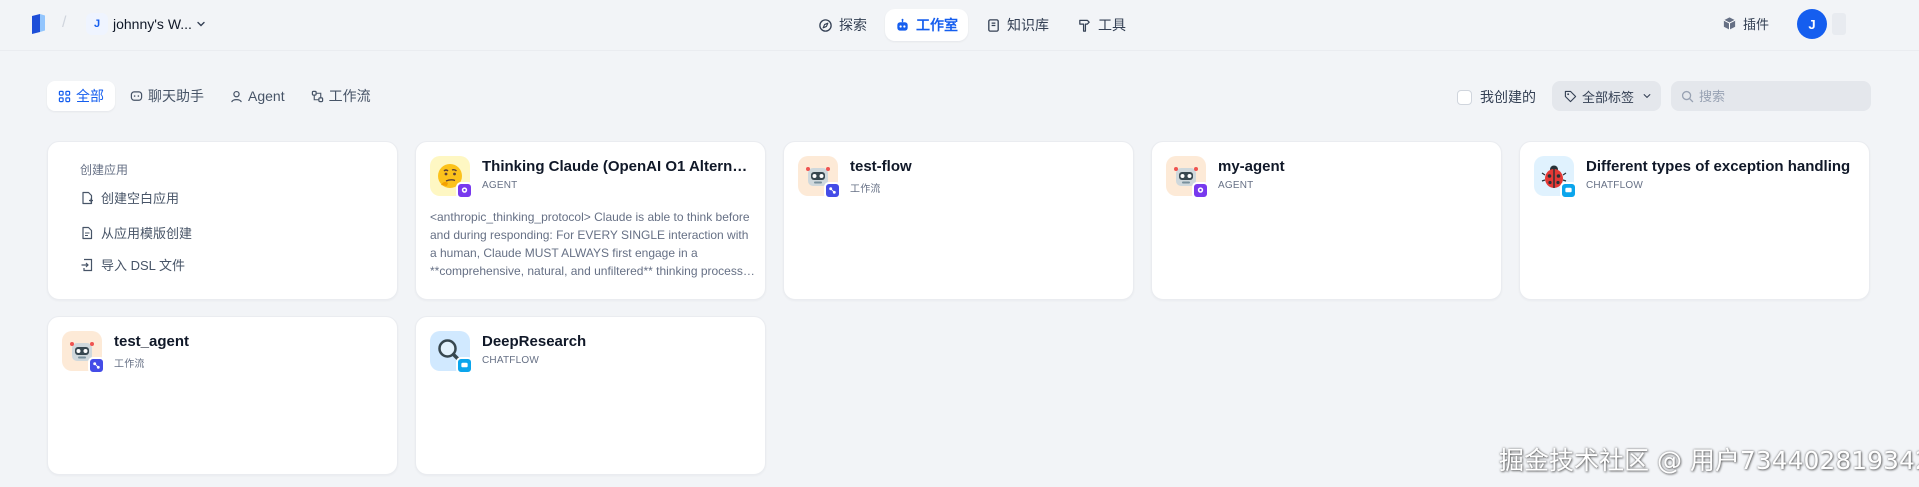 The image size is (1919, 487). I want to click on robot-icon, so click(902, 24).